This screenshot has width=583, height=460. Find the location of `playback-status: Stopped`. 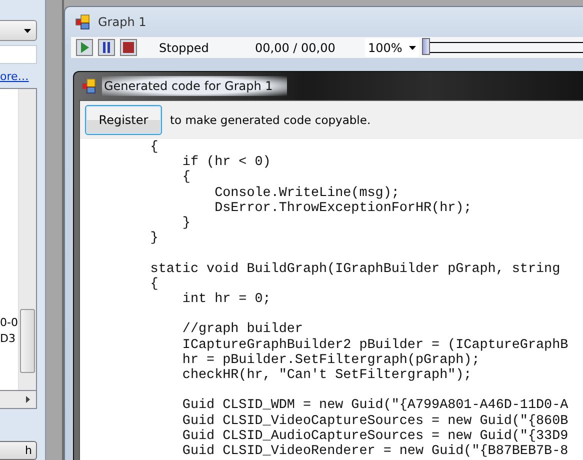

playback-status: Stopped is located at coordinates (184, 47).